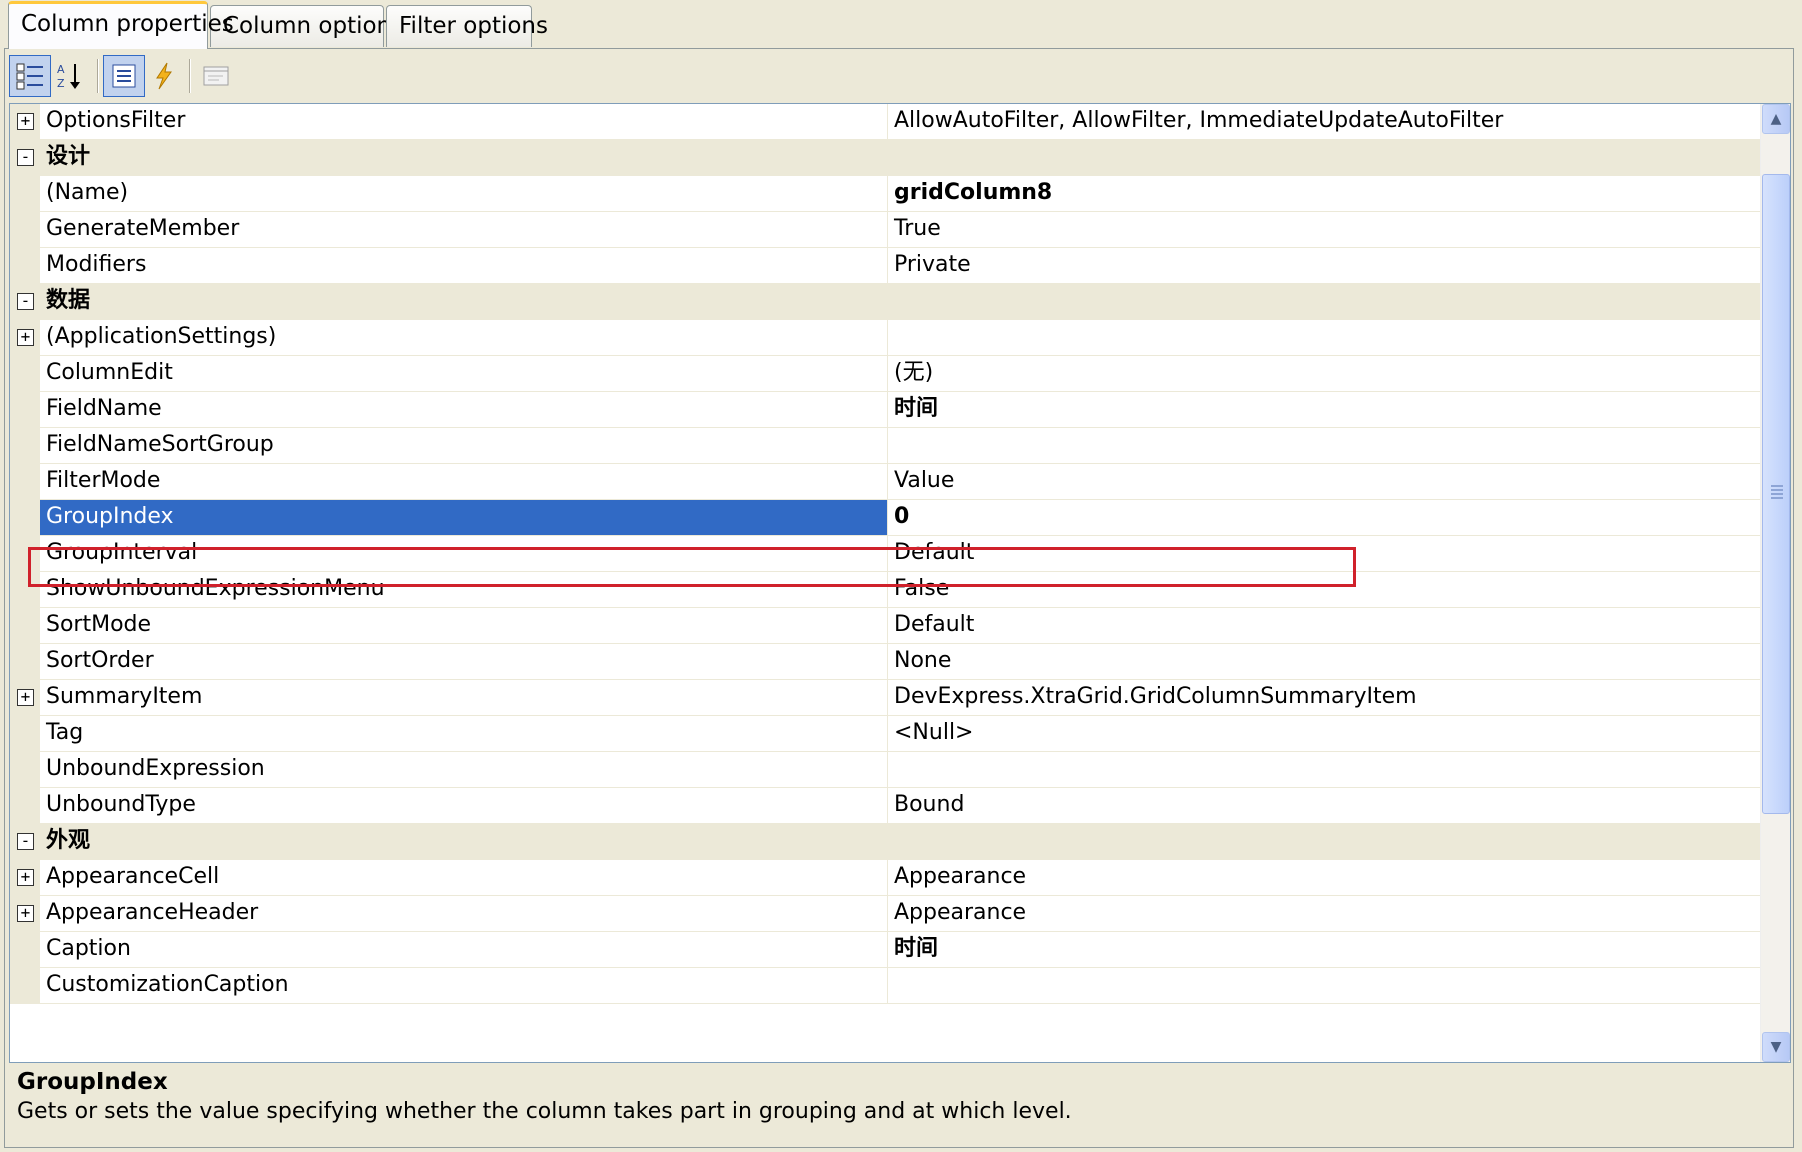 The image size is (1802, 1152). I want to click on property-name: SortOrder, so click(464, 661).